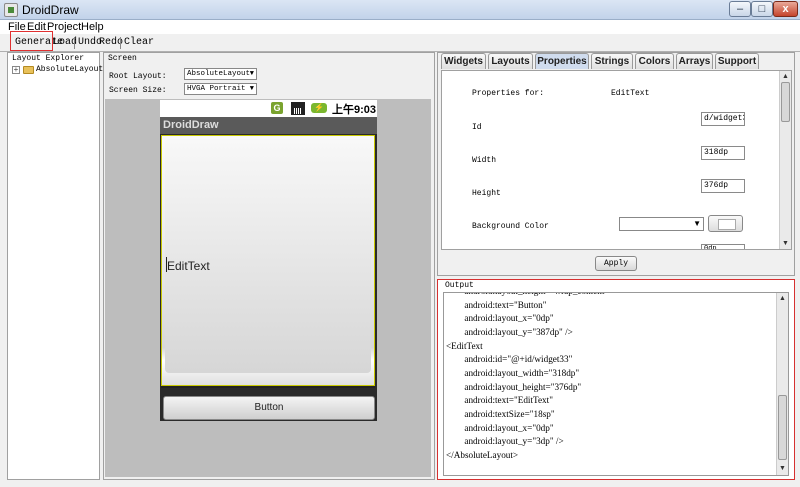 This screenshot has height=487, width=800. What do you see at coordinates (500, 413) in the screenshot?
I see `output-line: android:textSize="18sp"` at bounding box center [500, 413].